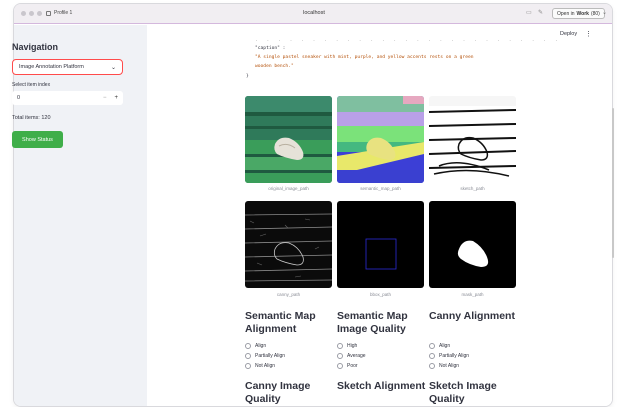  Describe the element at coordinates (31, 118) in the screenshot. I see `total-items-text: Total items: 120` at that location.